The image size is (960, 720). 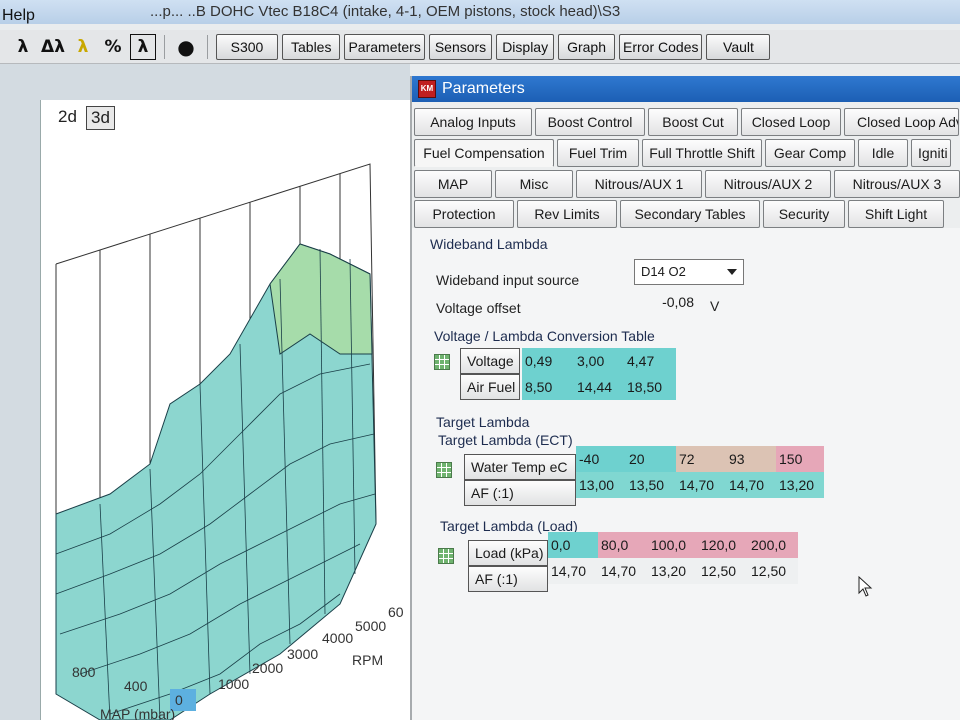 I want to click on voltage-offset-unit: V, so click(x=715, y=306).